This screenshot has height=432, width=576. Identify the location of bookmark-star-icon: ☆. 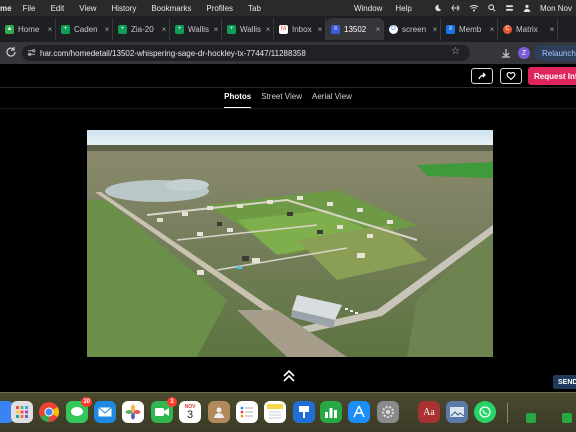
(455, 51).